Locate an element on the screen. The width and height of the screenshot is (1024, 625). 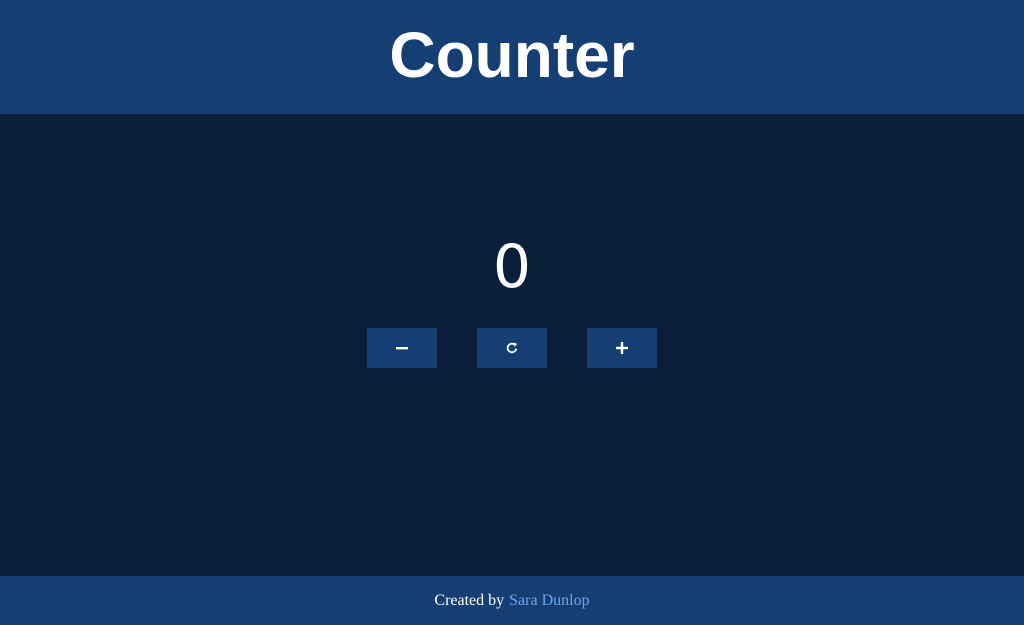
page-title: Counter is located at coordinates (512, 55).